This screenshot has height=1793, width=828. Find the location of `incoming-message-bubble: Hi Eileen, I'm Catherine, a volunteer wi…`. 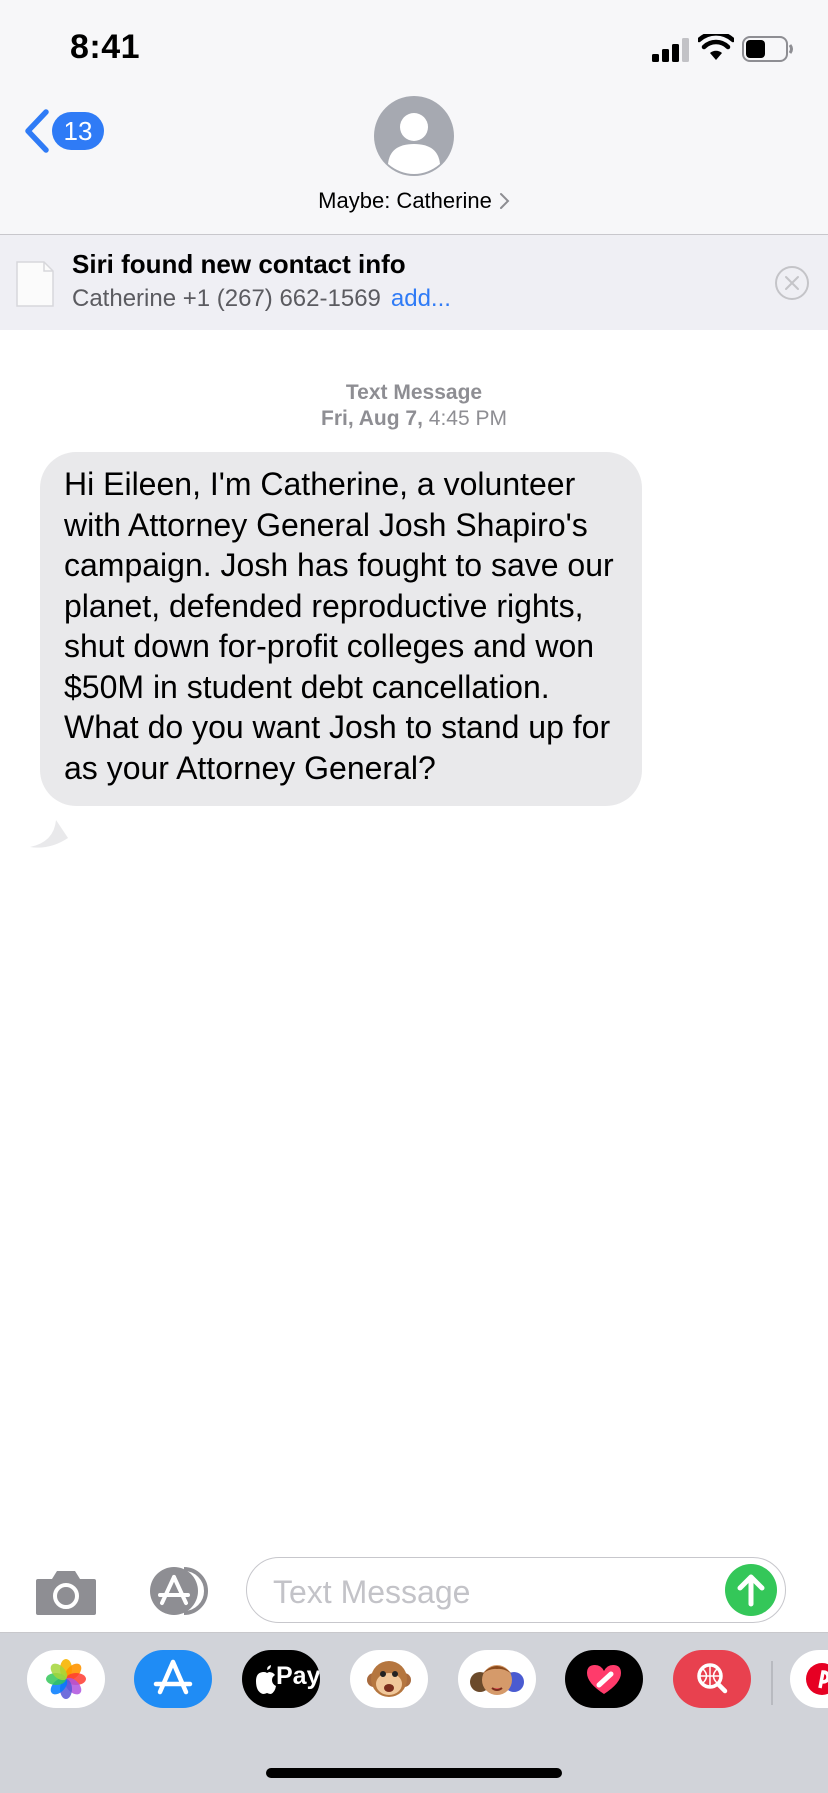

incoming-message-bubble: Hi Eileen, I'm Catherine, a volunteer wi… is located at coordinates (341, 629).